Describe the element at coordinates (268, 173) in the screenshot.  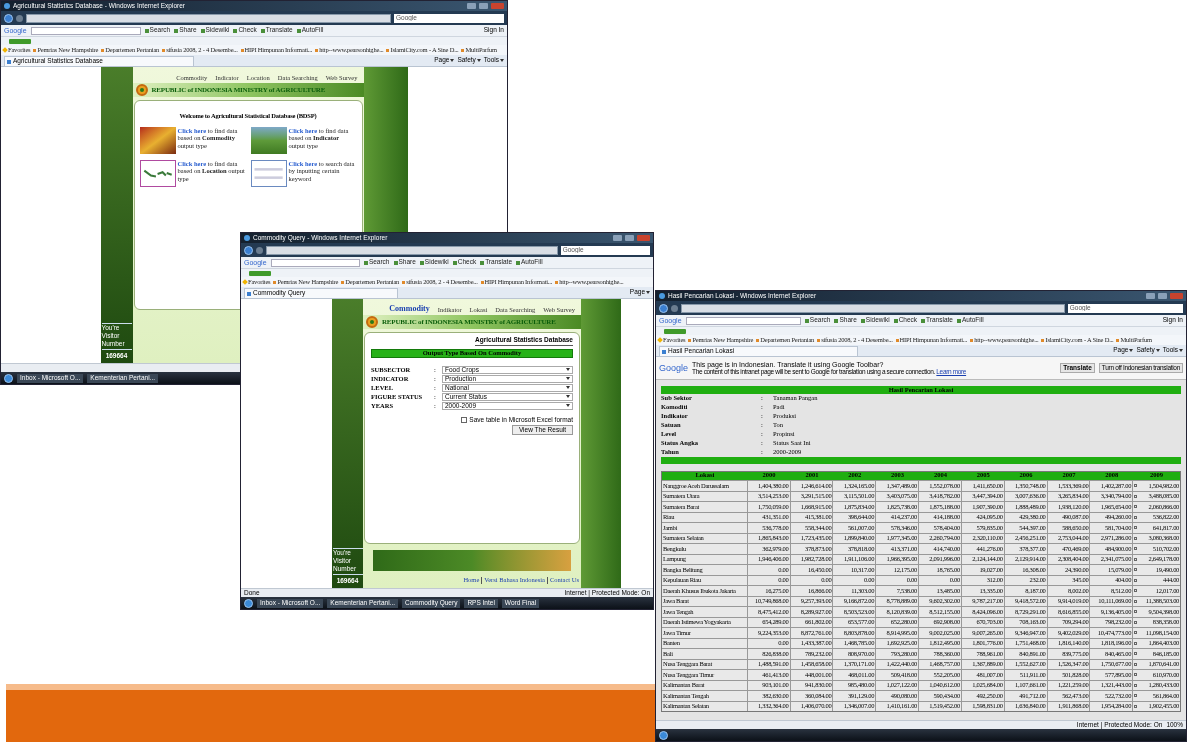
I see `search-form-drawing` at that location.